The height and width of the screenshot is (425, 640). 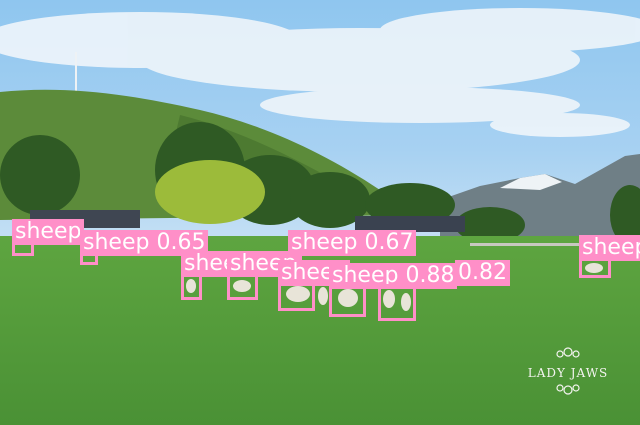 I want to click on detection-label: 0.82, so click(x=482, y=273).